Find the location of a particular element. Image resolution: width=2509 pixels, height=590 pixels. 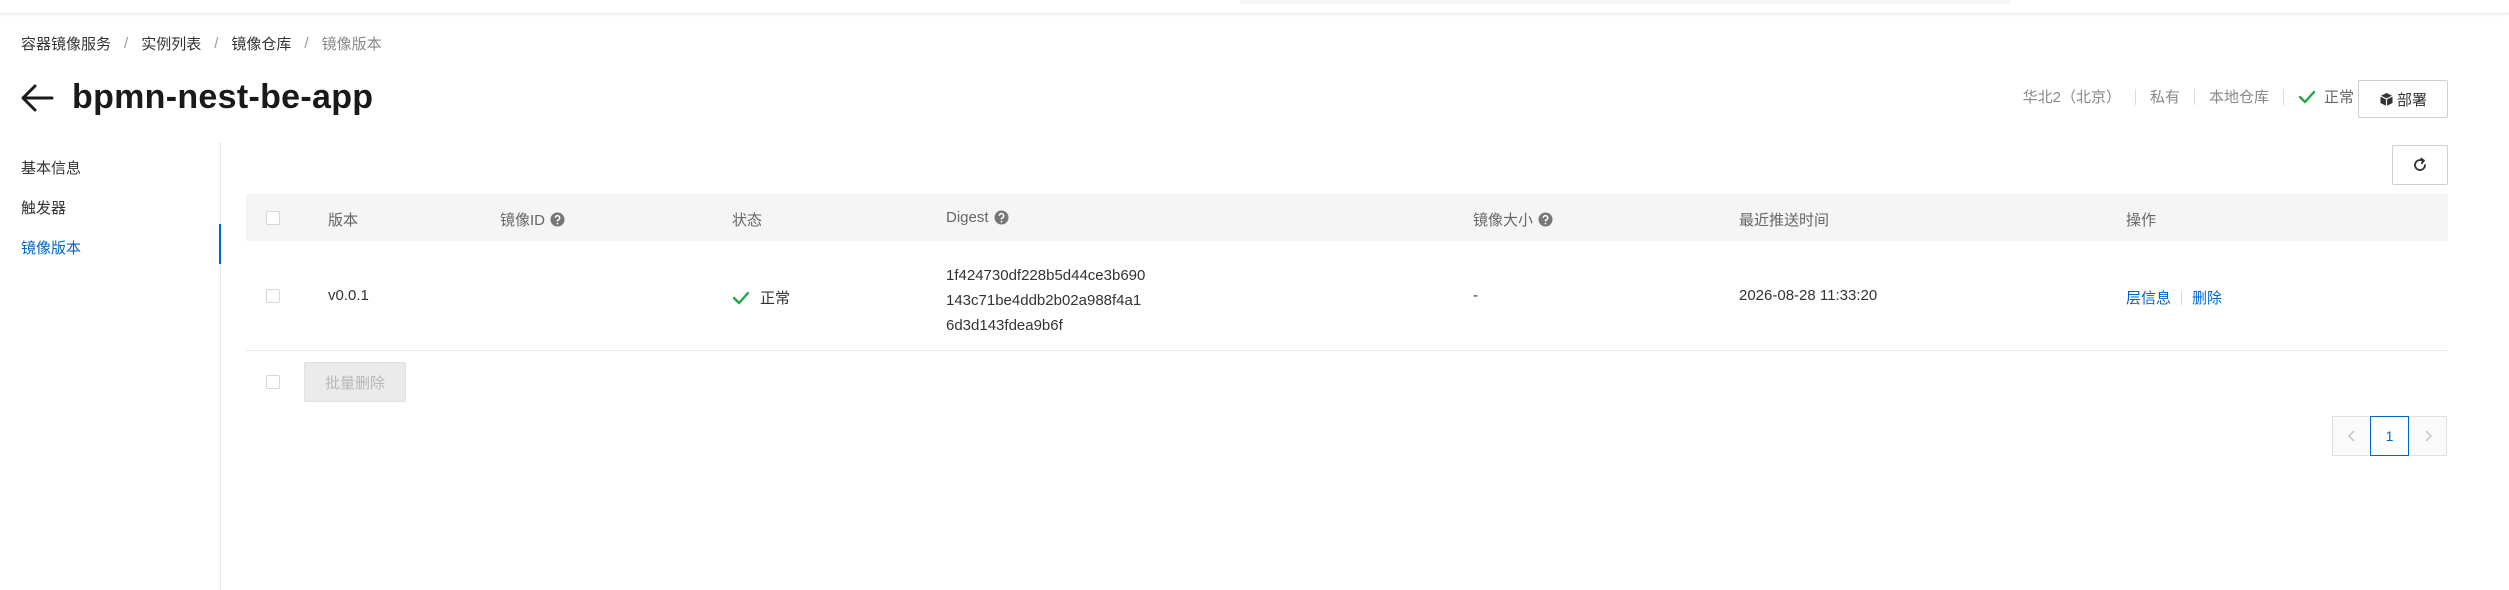

column-header-version: 版本 is located at coordinates (343, 219).